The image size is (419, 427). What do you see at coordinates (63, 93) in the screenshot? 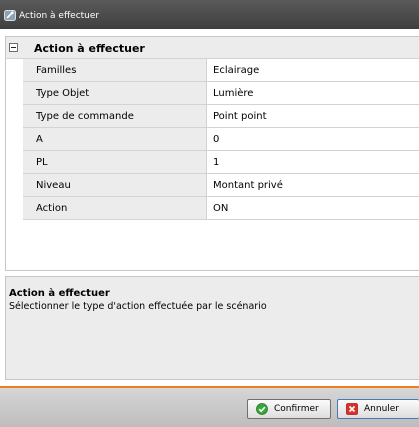
I see `property-name: Type Objet` at bounding box center [63, 93].